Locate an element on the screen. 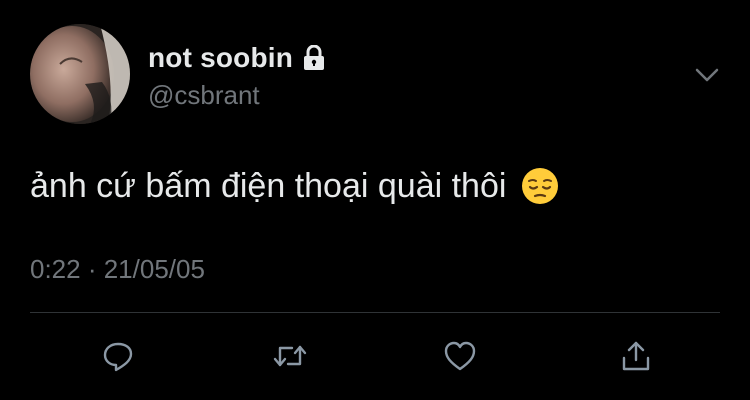 The height and width of the screenshot is (400, 750). like-button is located at coordinates (460, 356).